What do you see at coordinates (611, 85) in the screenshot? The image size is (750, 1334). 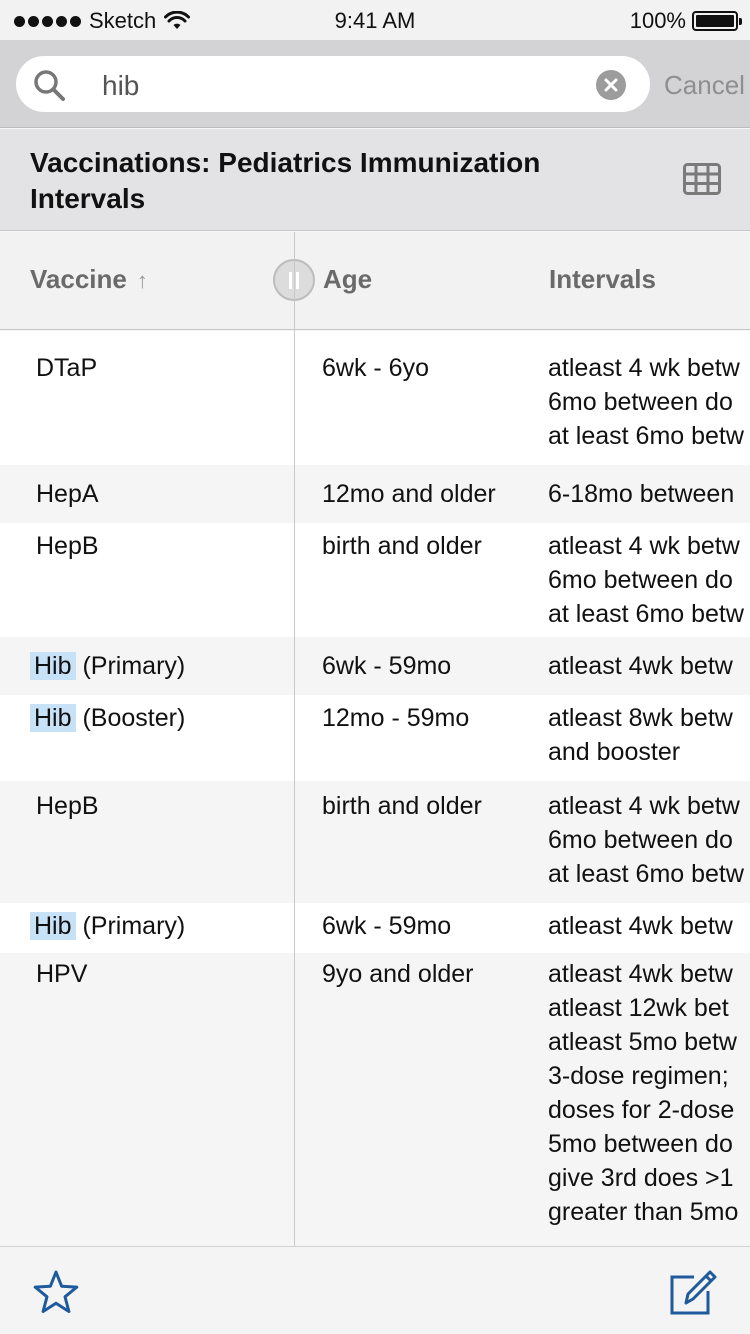 I see `clear-icon` at bounding box center [611, 85].